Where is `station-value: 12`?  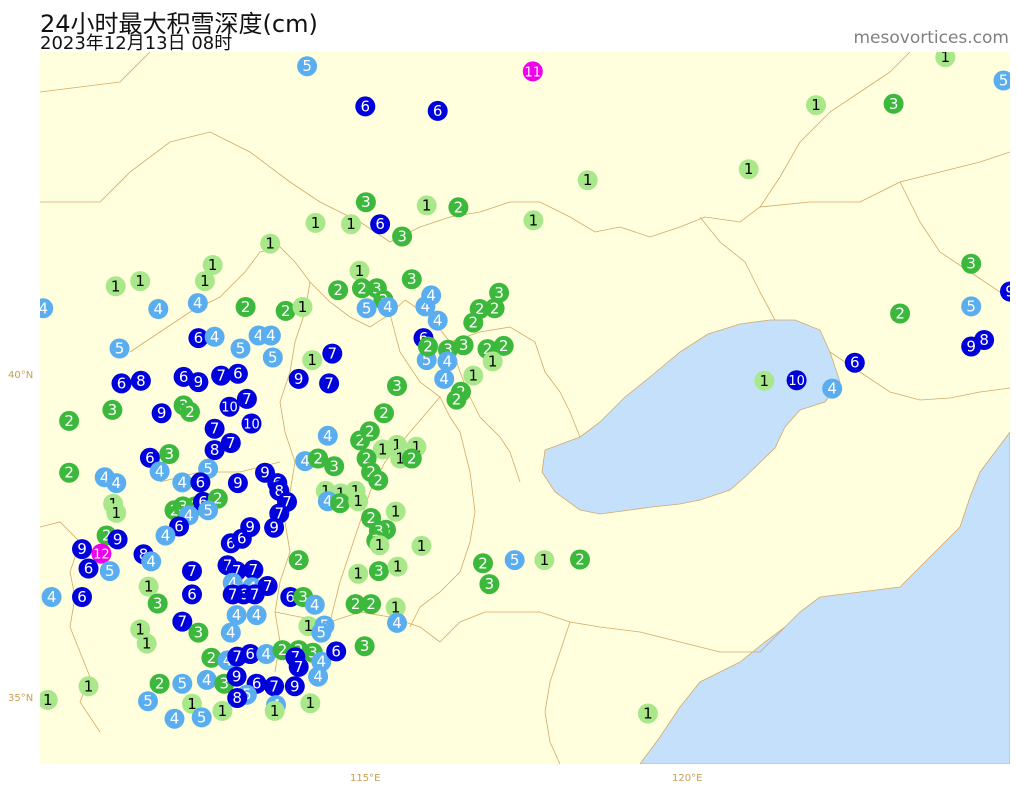 station-value: 12 is located at coordinates (101, 555).